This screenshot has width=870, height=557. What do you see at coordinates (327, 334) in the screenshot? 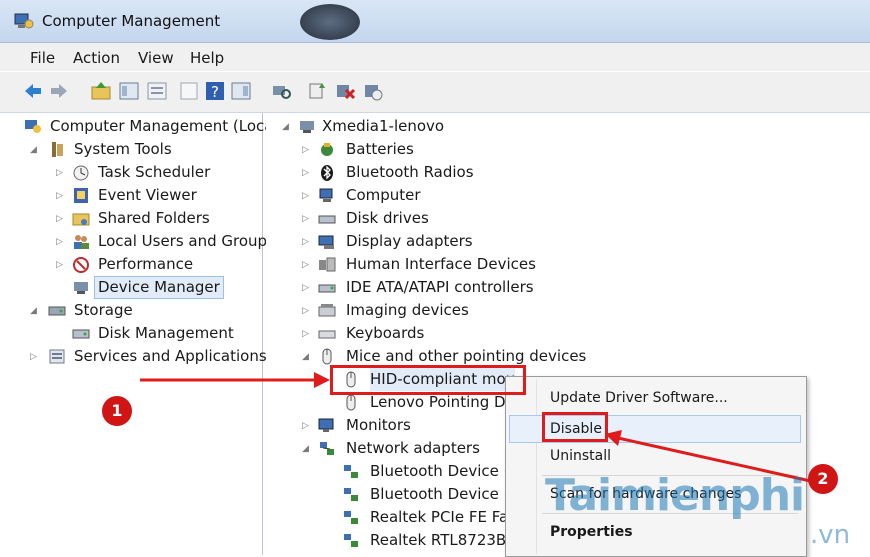
I see `keyboard-icon` at bounding box center [327, 334].